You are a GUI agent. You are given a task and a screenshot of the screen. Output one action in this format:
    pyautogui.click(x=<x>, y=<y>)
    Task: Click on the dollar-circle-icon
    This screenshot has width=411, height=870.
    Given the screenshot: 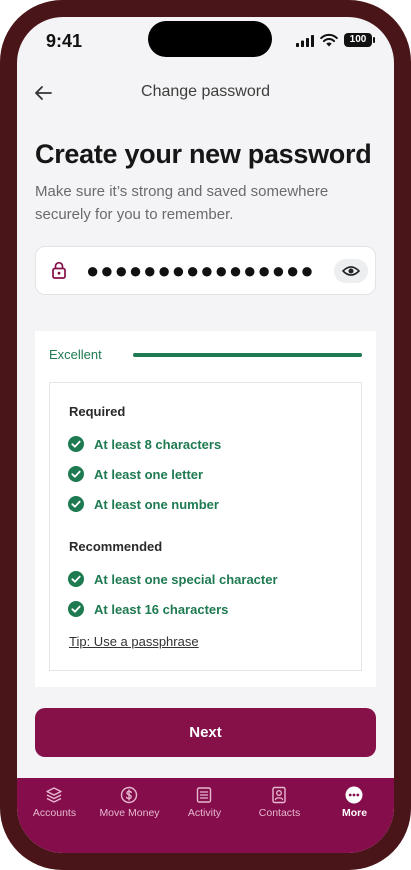 What is the action you would take?
    pyautogui.click(x=129, y=795)
    